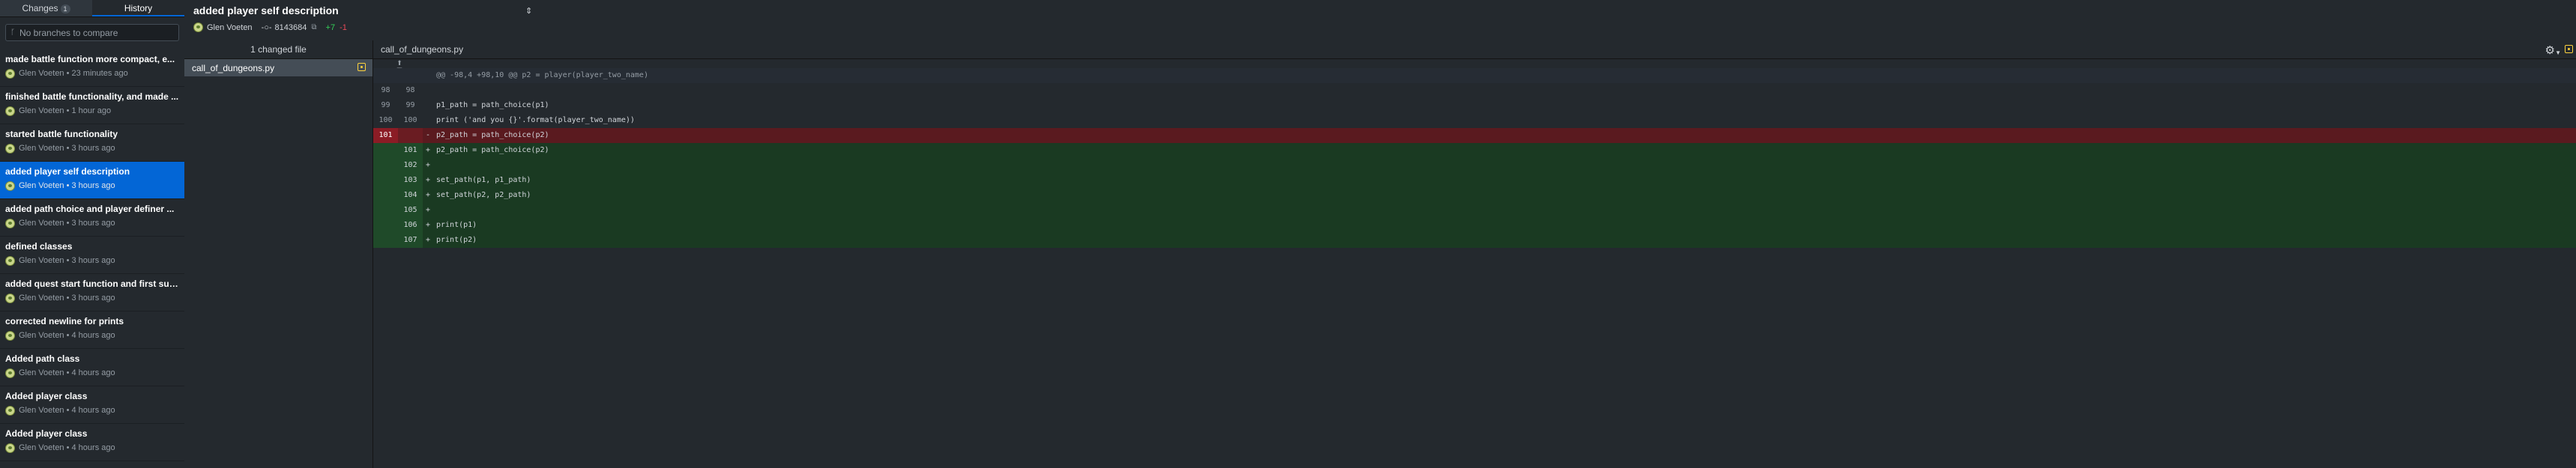 The width and height of the screenshot is (2576, 468). Describe the element at coordinates (278, 49) in the screenshot. I see `changed-files-heading: 1 changed file` at that location.